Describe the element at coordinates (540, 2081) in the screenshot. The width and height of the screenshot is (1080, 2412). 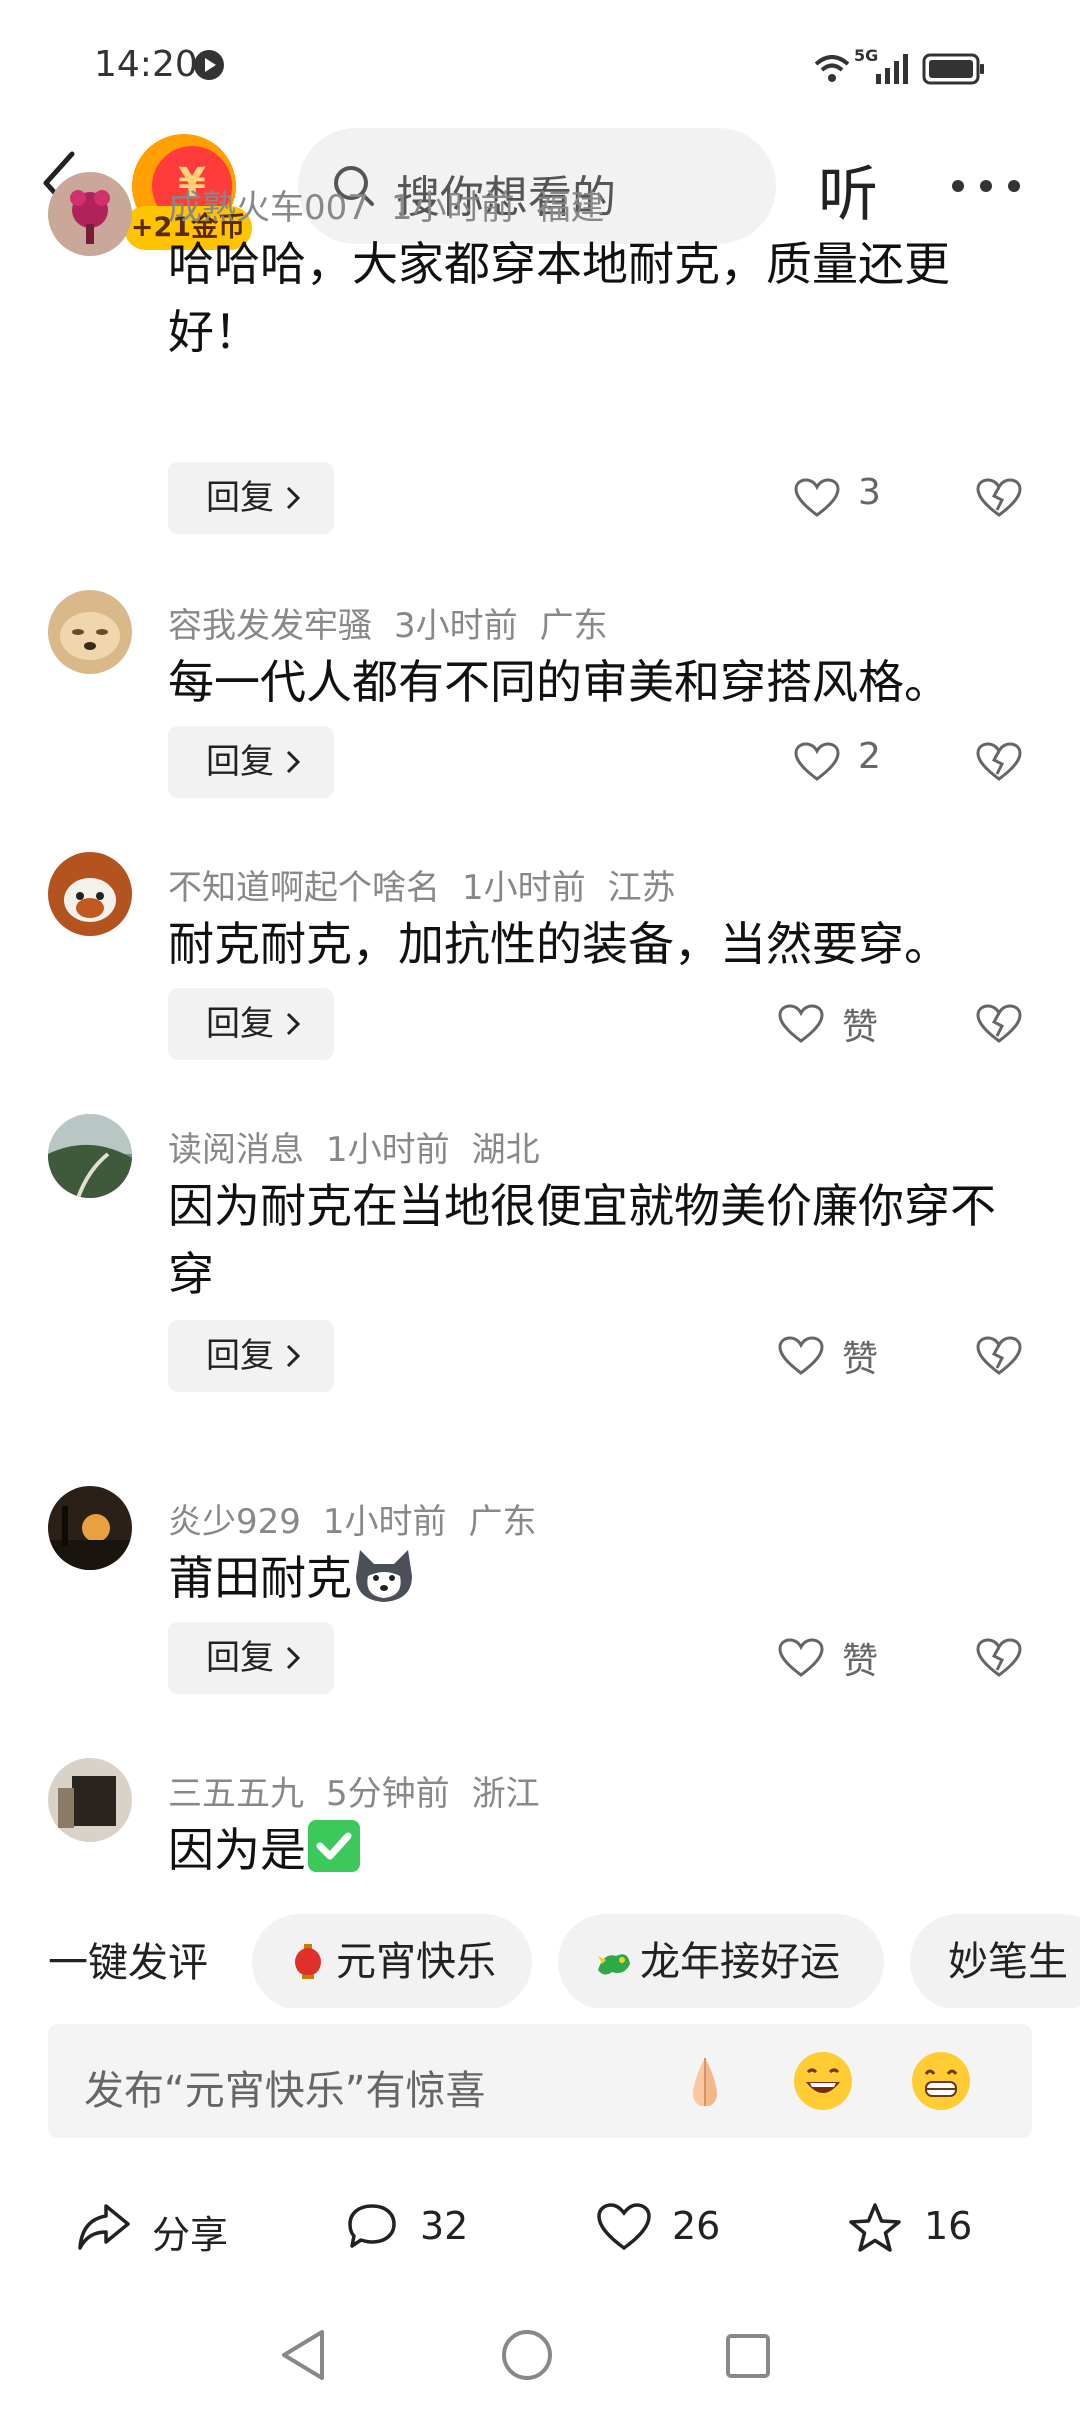
I see `comment-input: 发布“元宵快乐”有惊喜` at that location.